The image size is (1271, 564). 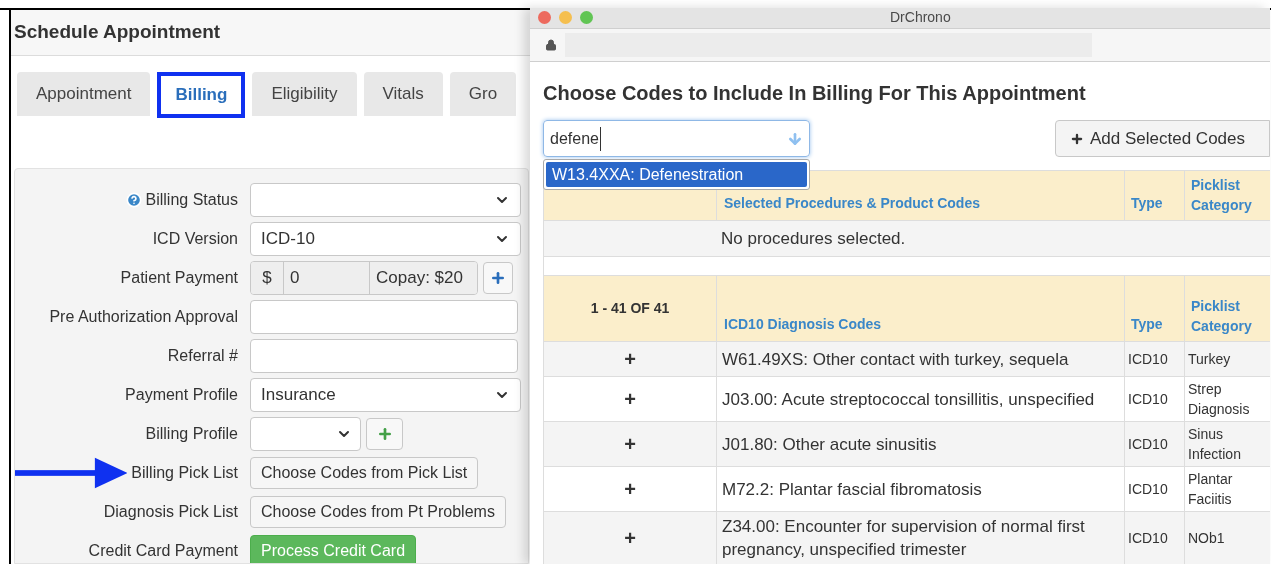 What do you see at coordinates (133, 200) in the screenshot?
I see `help-icon` at bounding box center [133, 200].